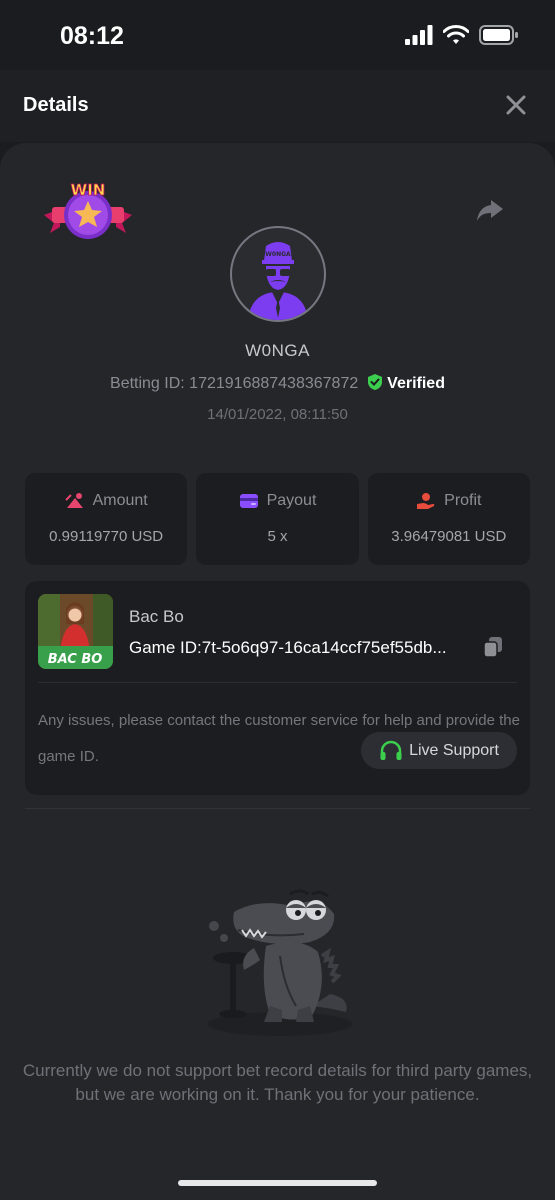  I want to click on battery-icon, so click(498, 35).